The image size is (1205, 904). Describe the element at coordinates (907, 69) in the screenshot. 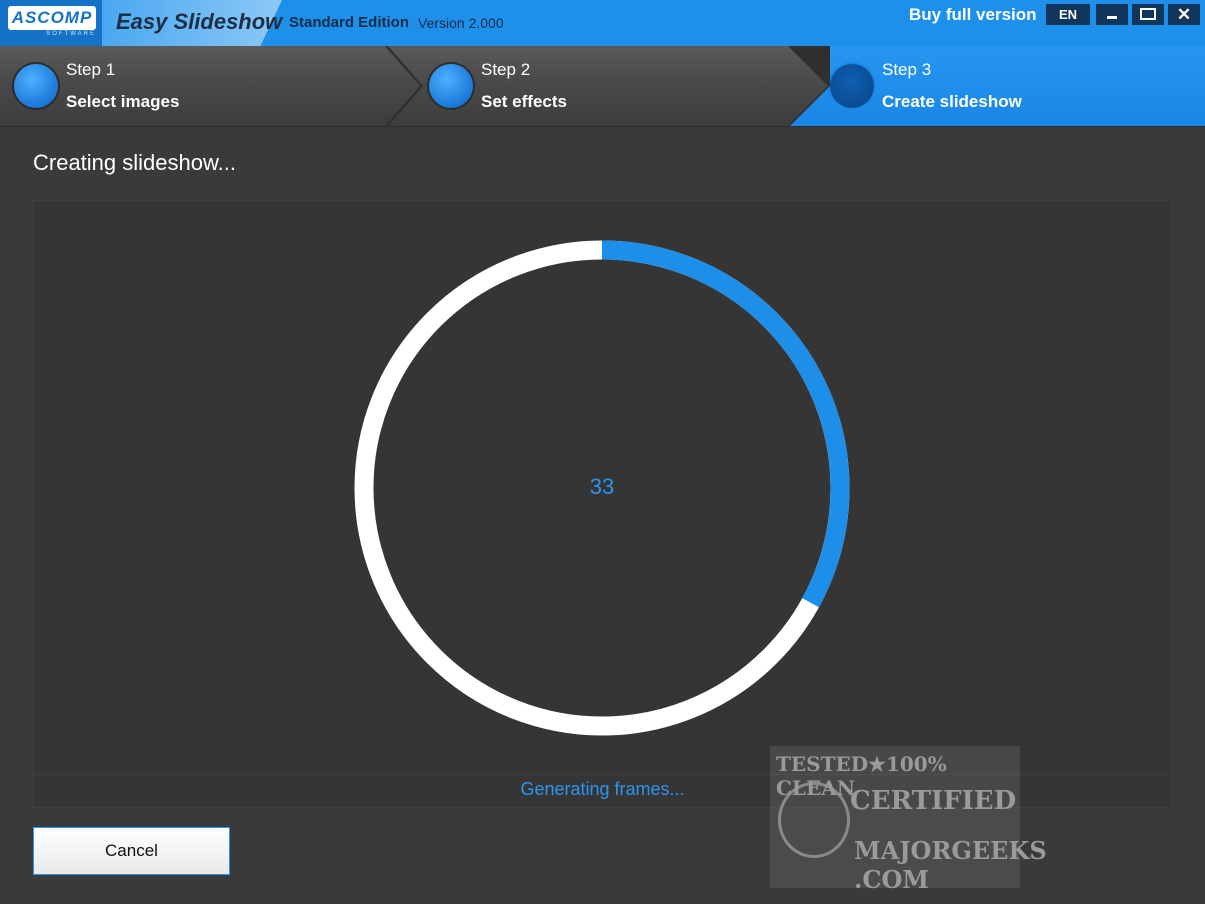

I see `step-3-number: Step 3` at that location.